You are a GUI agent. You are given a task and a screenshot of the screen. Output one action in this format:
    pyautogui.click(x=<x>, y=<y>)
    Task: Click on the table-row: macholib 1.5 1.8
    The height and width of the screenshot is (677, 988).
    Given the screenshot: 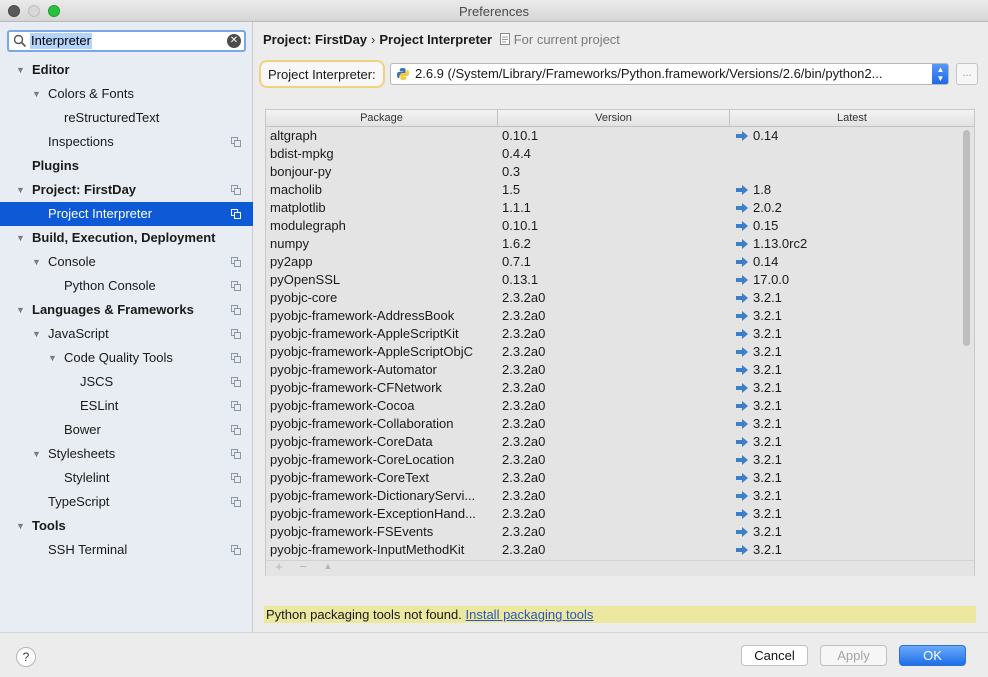 What is the action you would take?
    pyautogui.click(x=614, y=190)
    